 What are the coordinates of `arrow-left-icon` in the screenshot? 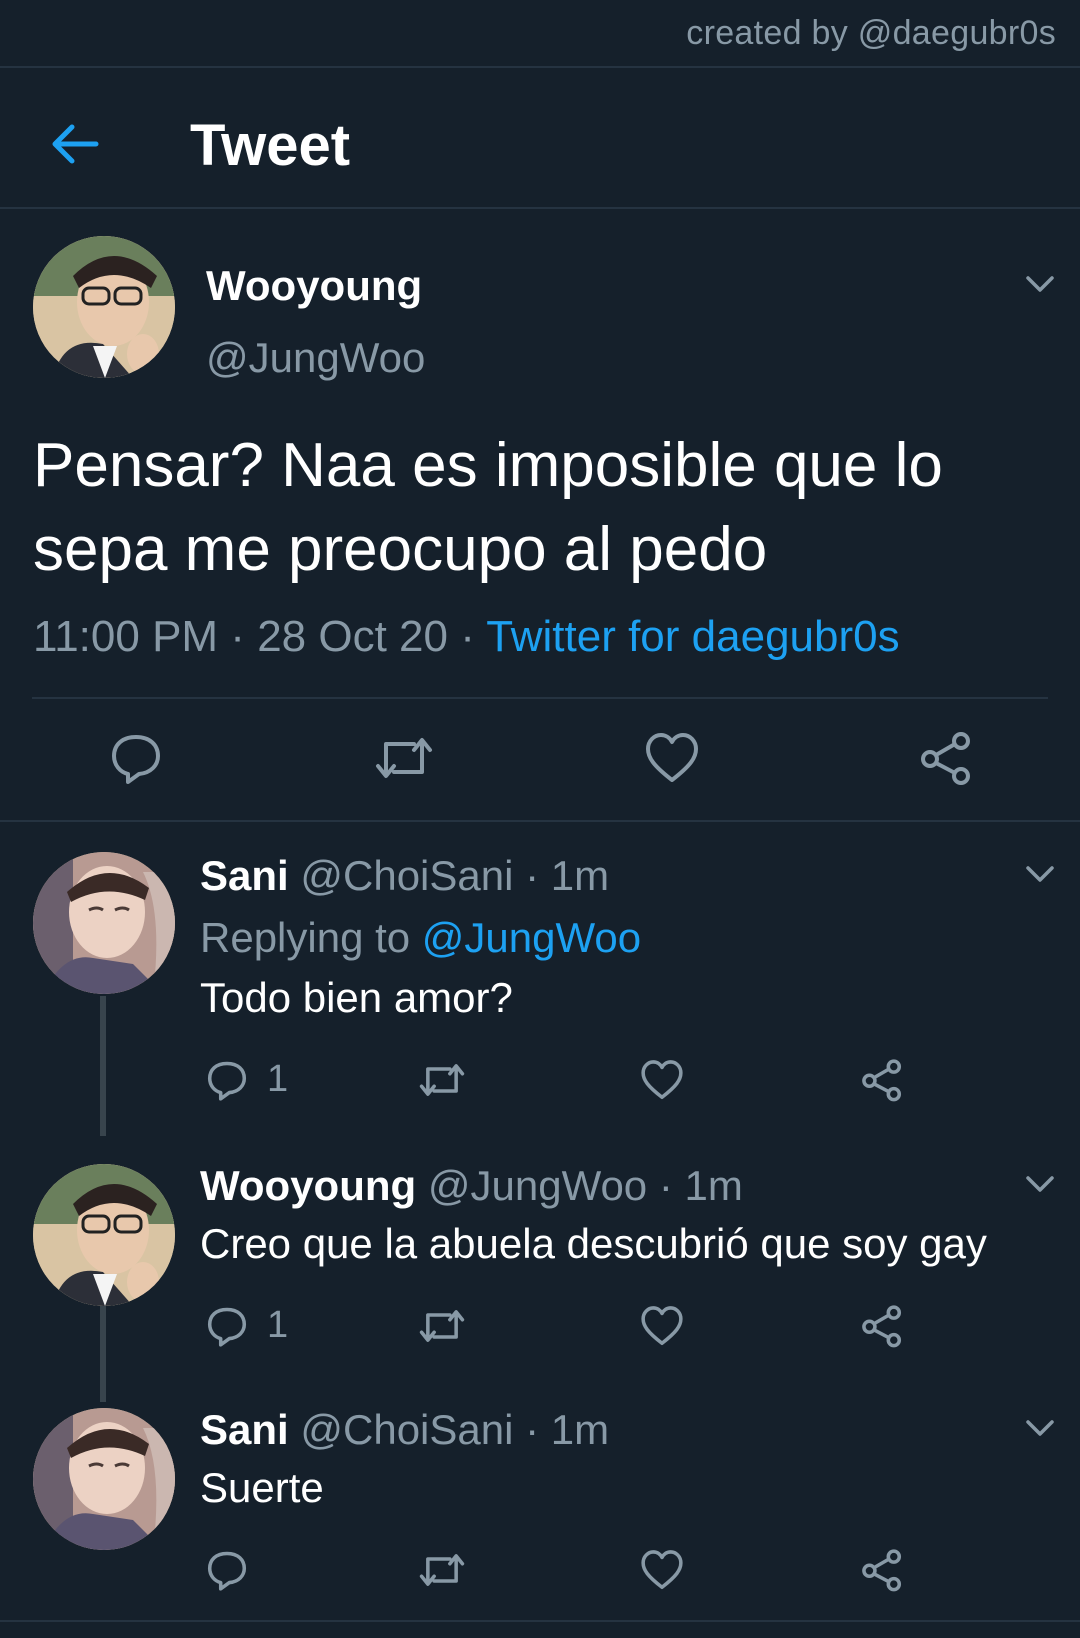 It's located at (75, 144).